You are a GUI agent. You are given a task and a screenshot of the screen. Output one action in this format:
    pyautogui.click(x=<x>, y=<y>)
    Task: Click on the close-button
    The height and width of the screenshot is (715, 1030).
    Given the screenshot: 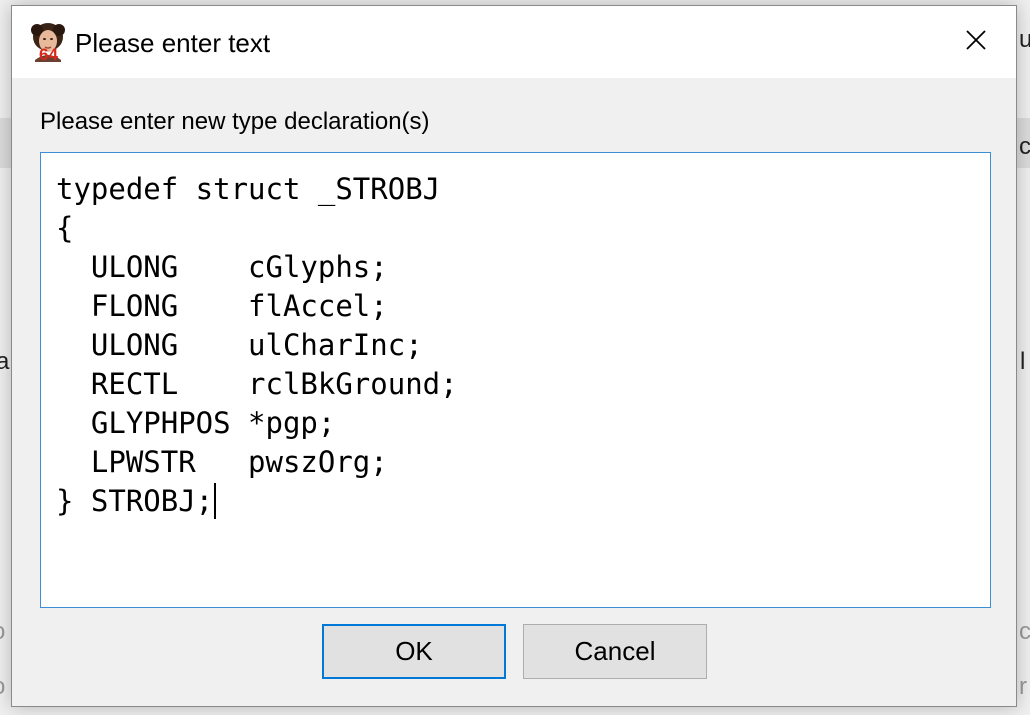 What is the action you would take?
    pyautogui.click(x=976, y=42)
    